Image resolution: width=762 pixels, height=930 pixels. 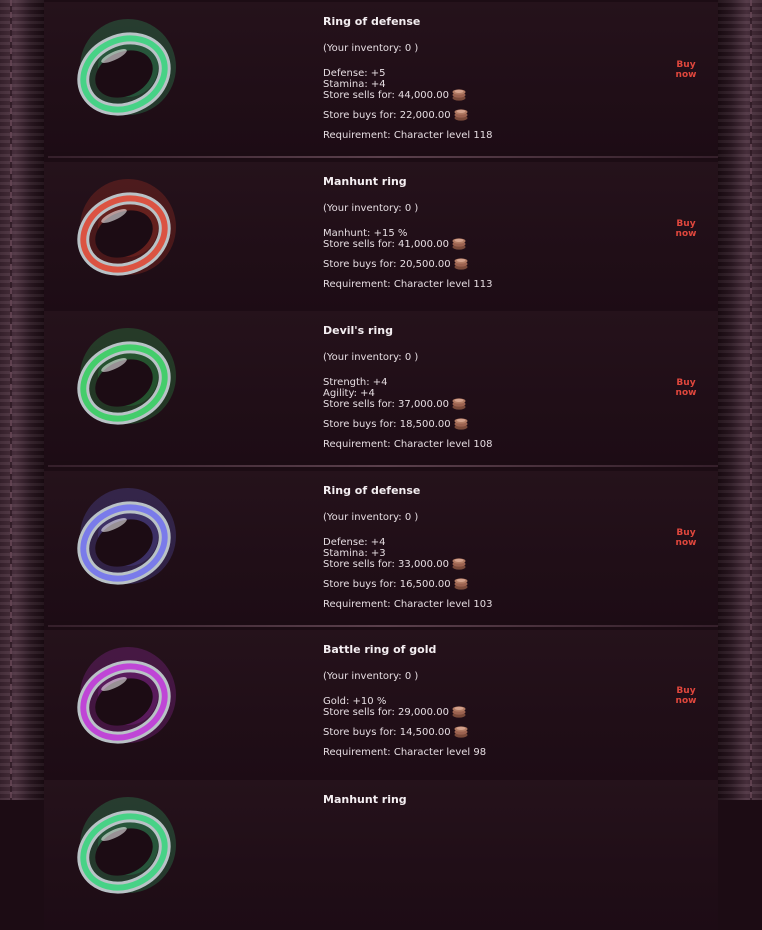 I want to click on item-title: Battle ring of gold, so click(x=380, y=649).